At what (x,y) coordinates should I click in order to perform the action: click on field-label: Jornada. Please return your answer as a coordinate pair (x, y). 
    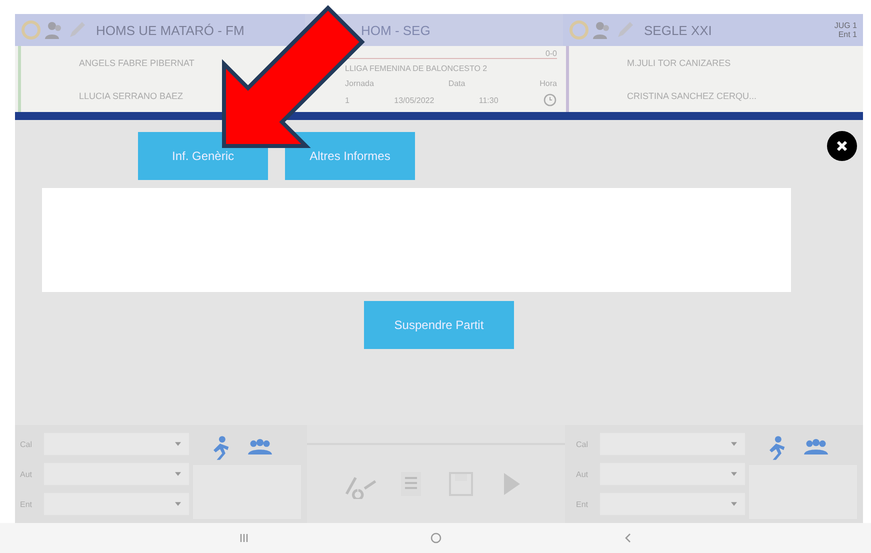
    Looking at the image, I should click on (359, 83).